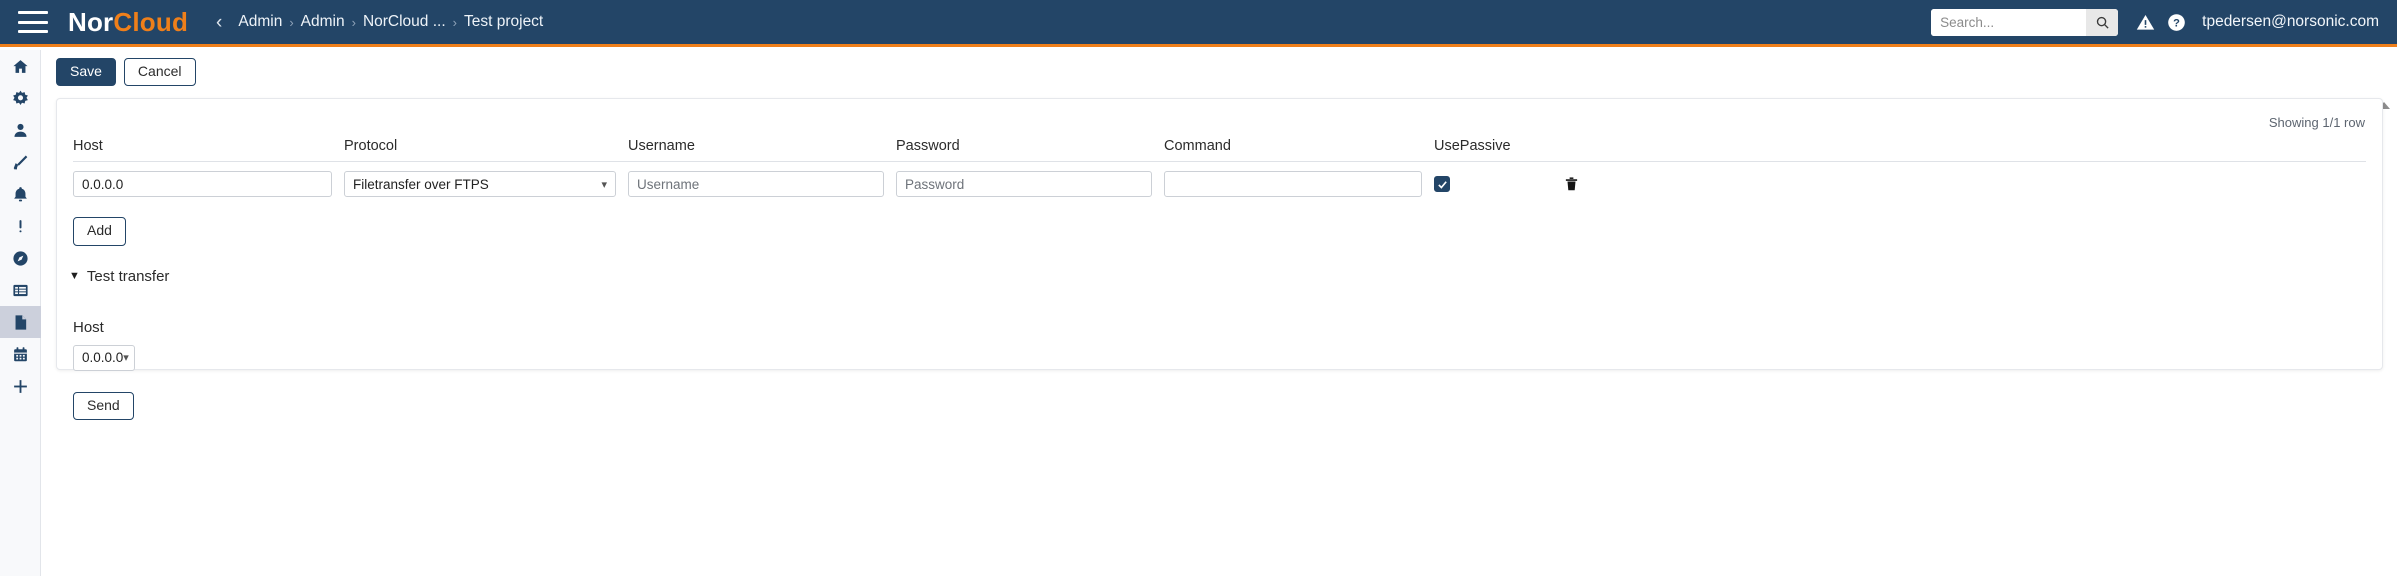 This screenshot has width=2397, height=576. I want to click on table-row: Filetransfer over FTPS ▾, so click(1219, 180).